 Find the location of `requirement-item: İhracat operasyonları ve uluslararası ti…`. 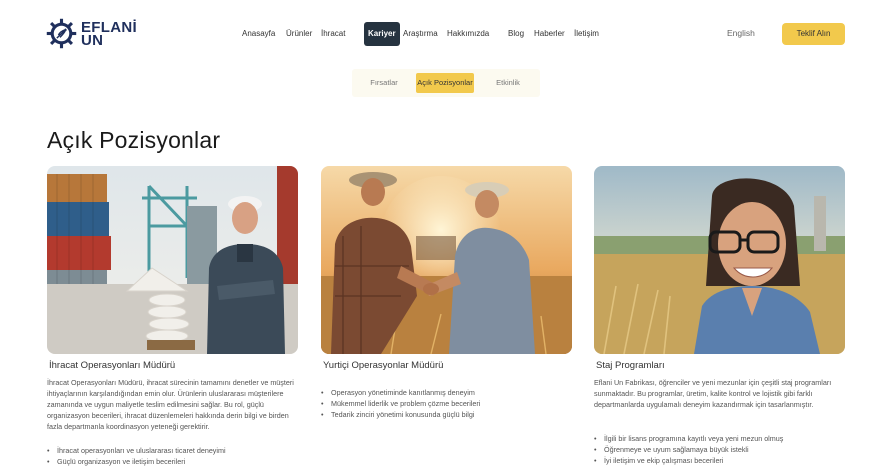

requirement-item: İhracat operasyonları ve uluslararası ti… is located at coordinates (172, 450).